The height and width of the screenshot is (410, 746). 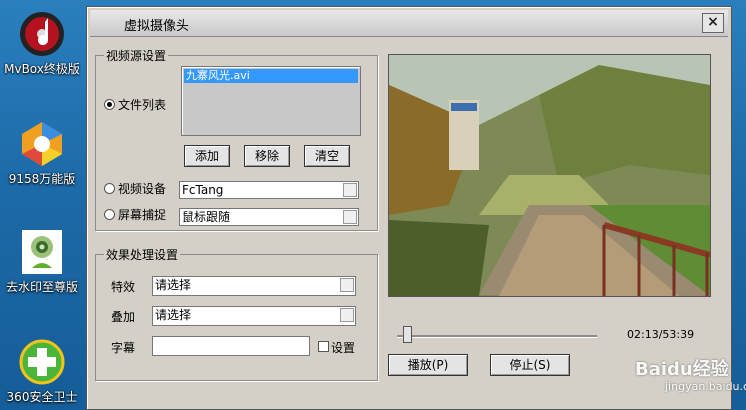 What do you see at coordinates (428, 365) in the screenshot?
I see `play-button: 播放(P)` at bounding box center [428, 365].